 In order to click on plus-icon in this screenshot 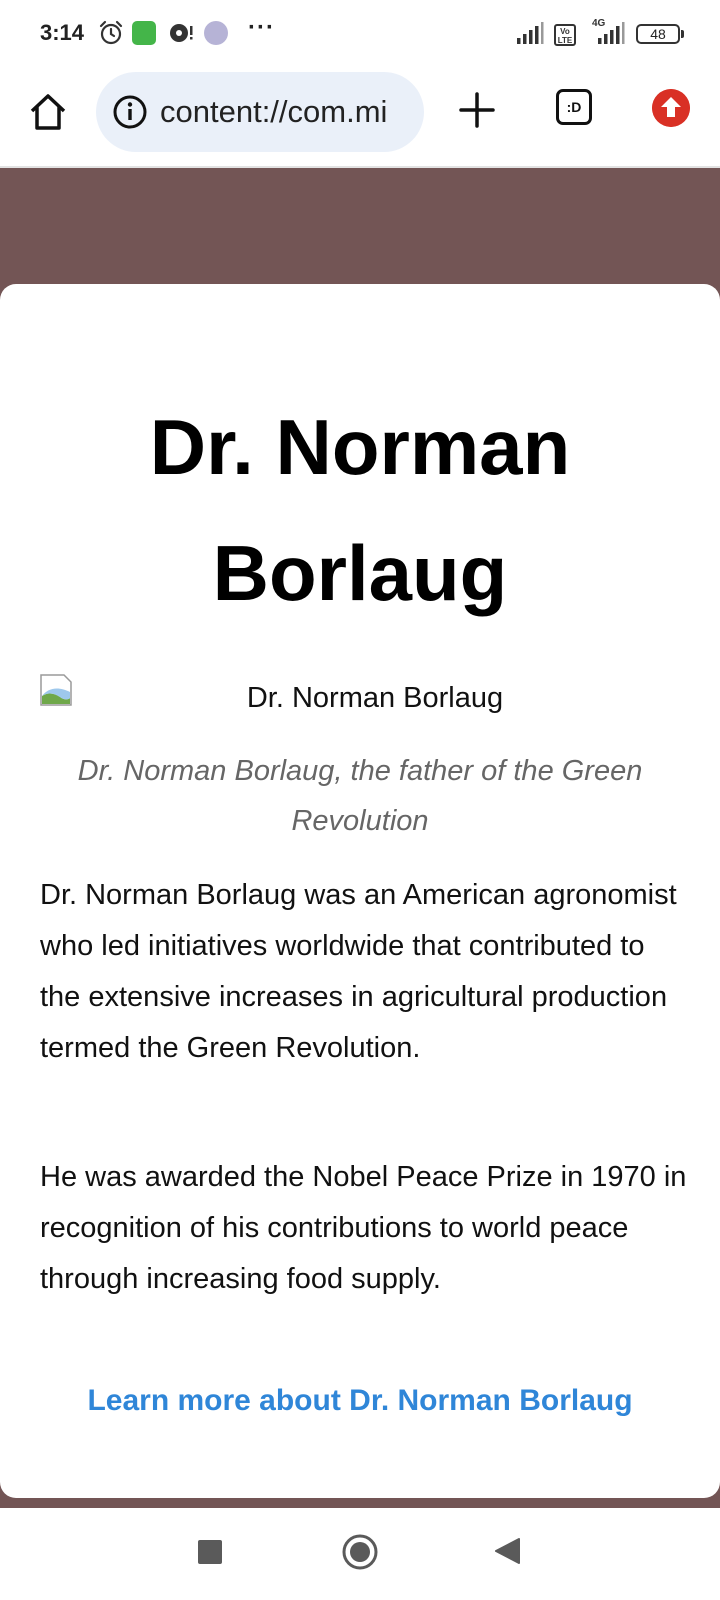, I will do `click(477, 110)`.